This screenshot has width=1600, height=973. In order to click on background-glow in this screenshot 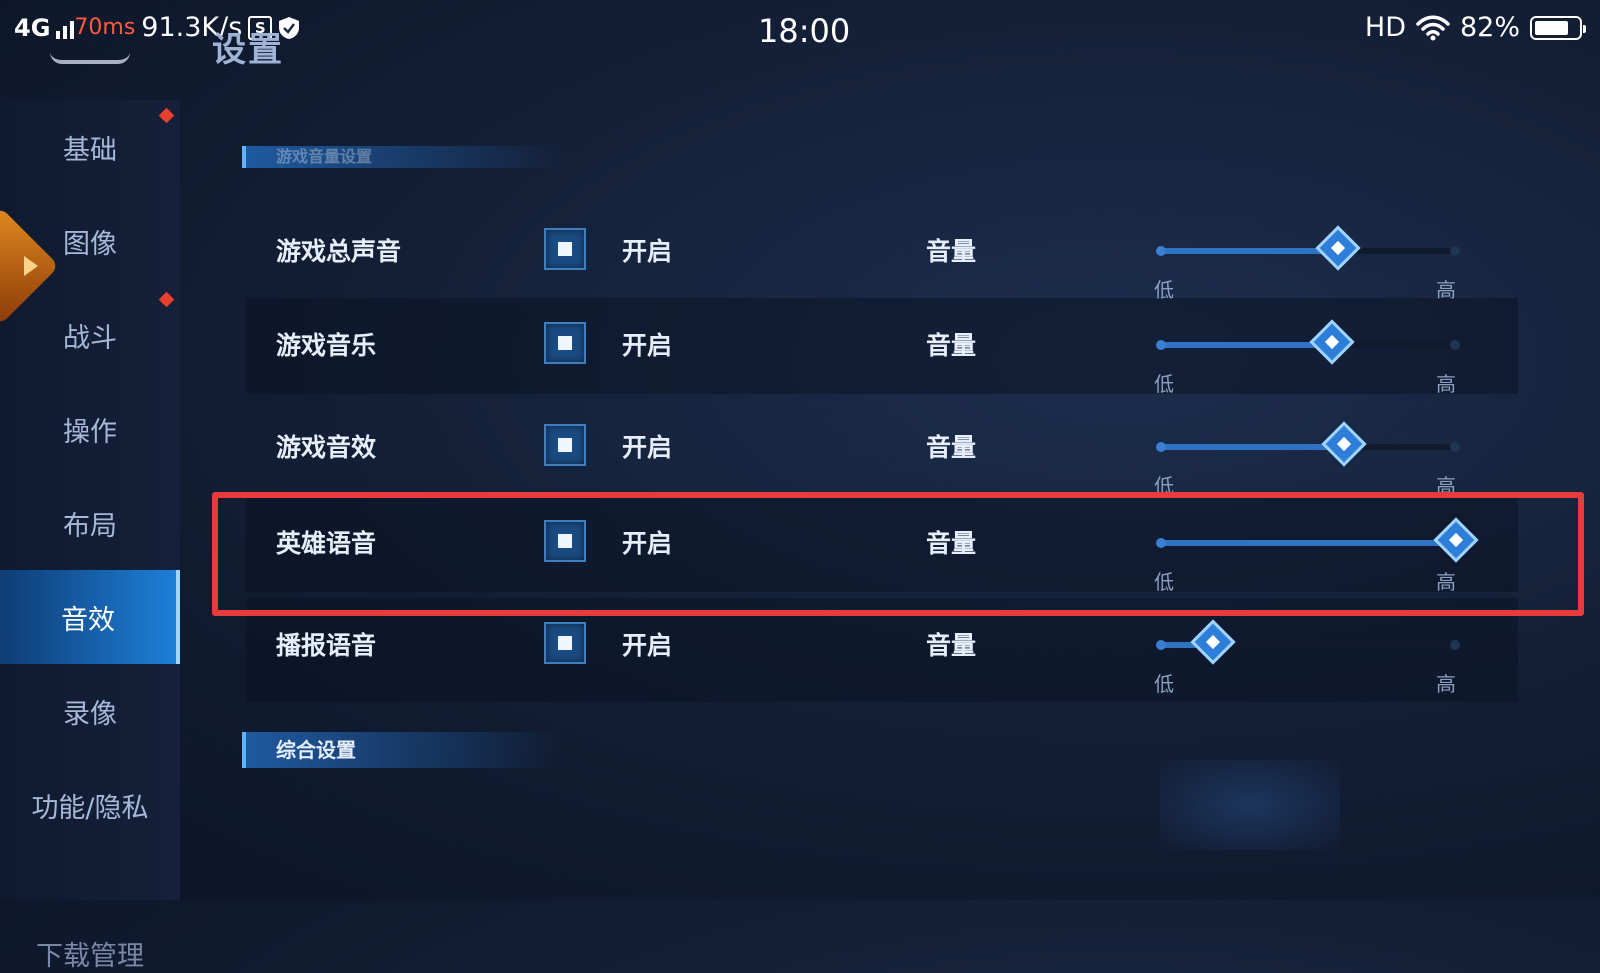, I will do `click(1250, 805)`.